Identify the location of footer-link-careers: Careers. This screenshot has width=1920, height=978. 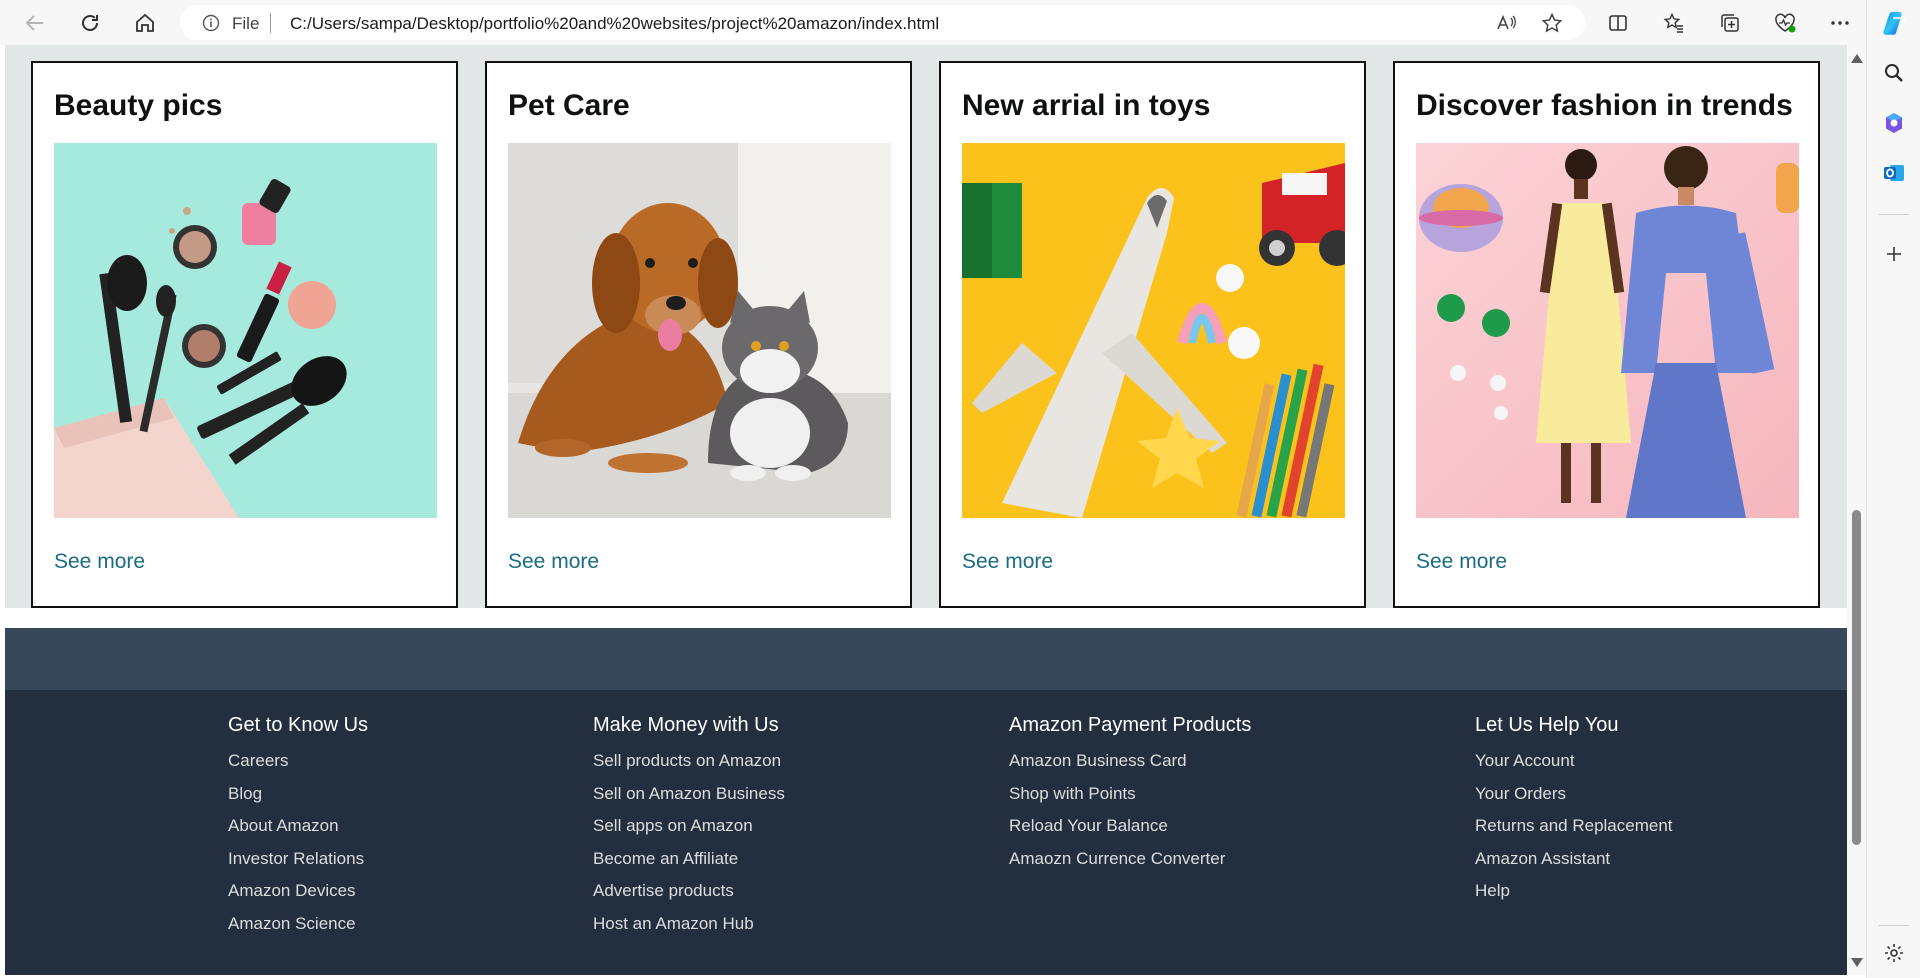
(298, 761).